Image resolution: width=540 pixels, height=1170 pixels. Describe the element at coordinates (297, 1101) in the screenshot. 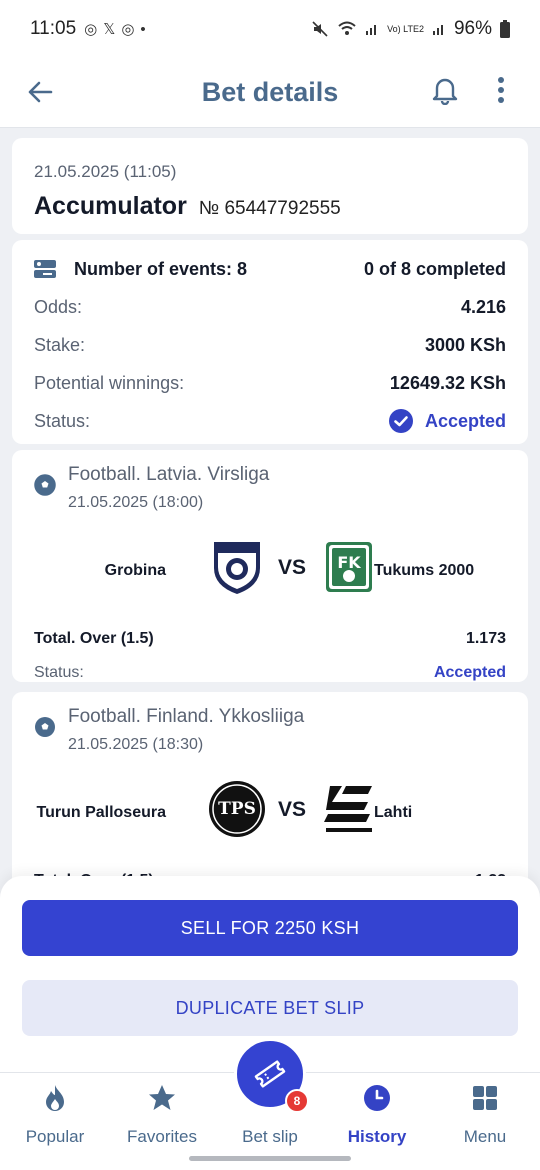

I see `bet-slip-count-badge: 8` at that location.